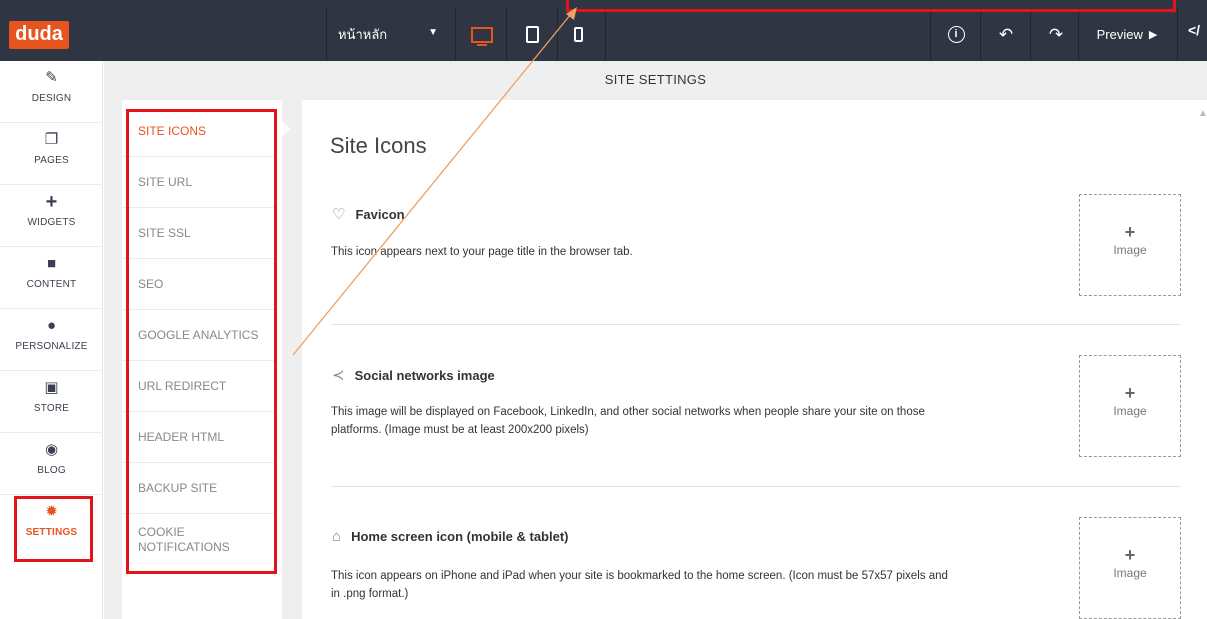 This screenshot has height=619, width=1207. What do you see at coordinates (51, 154) in the screenshot?
I see `rail-item-pages: ❐ PAGES` at bounding box center [51, 154].